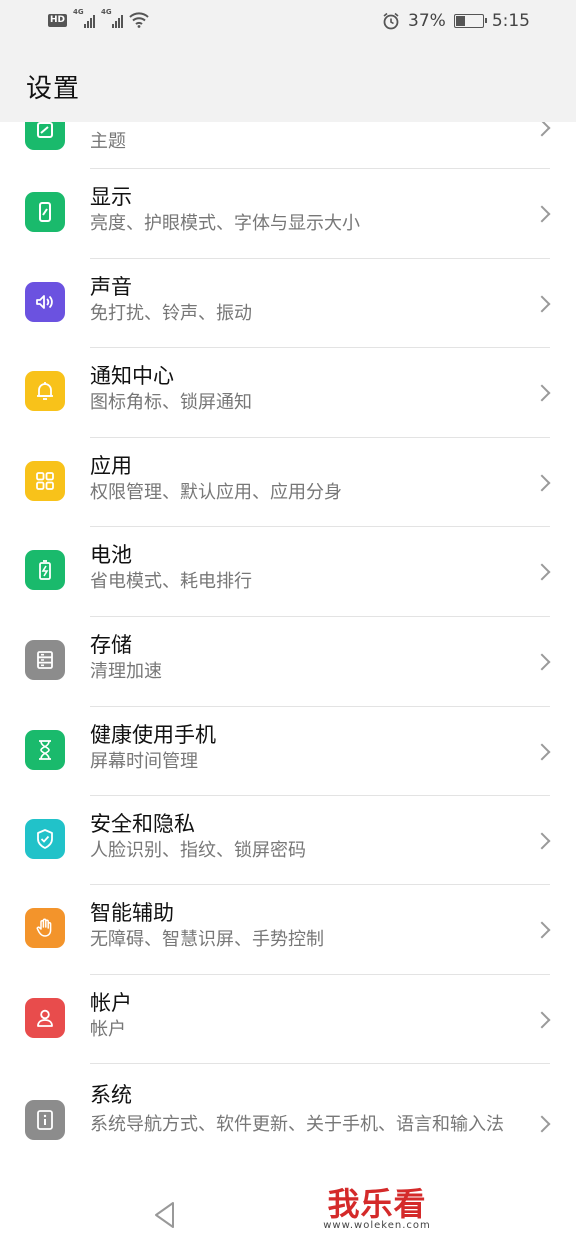  Describe the element at coordinates (288, 1019) in the screenshot. I see `settings-item-person: 帐户 帐户` at that location.